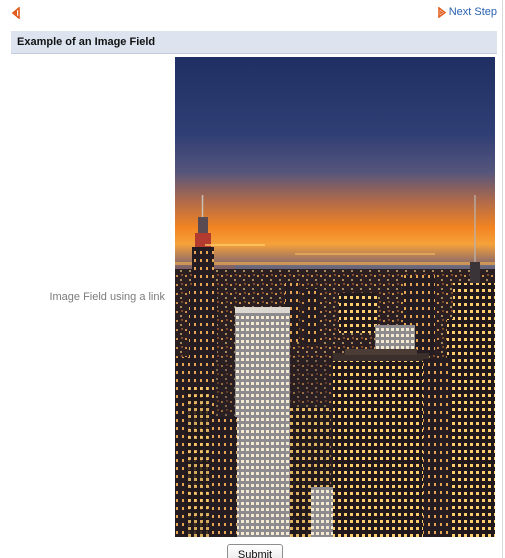 The height and width of the screenshot is (558, 505). What do you see at coordinates (254, 42) in the screenshot?
I see `section-header: Example of an Image Field` at bounding box center [254, 42].